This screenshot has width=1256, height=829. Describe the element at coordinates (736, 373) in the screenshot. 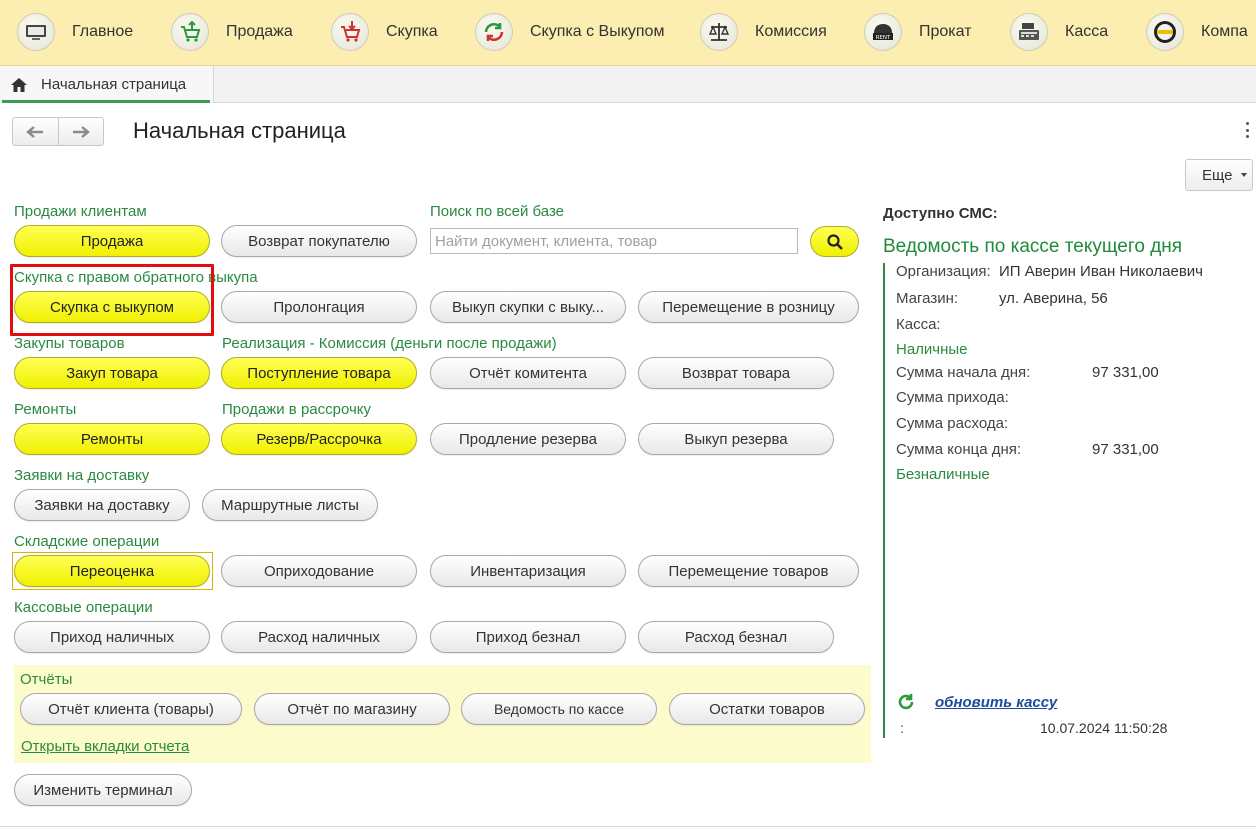

I see `goods-return-button: Возврат товара` at that location.